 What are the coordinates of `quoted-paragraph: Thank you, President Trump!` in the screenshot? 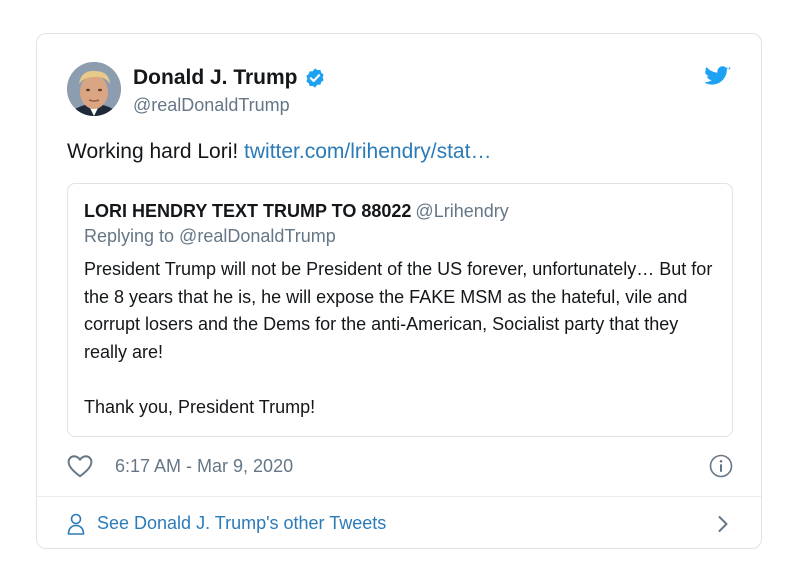 It's located at (200, 406).